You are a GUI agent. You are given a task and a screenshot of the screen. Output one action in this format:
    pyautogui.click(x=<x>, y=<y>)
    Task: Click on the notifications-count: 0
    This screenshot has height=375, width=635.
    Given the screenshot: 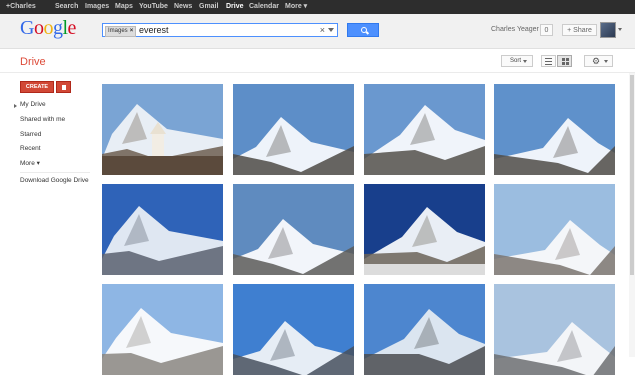 What is the action you would take?
    pyautogui.click(x=546, y=30)
    